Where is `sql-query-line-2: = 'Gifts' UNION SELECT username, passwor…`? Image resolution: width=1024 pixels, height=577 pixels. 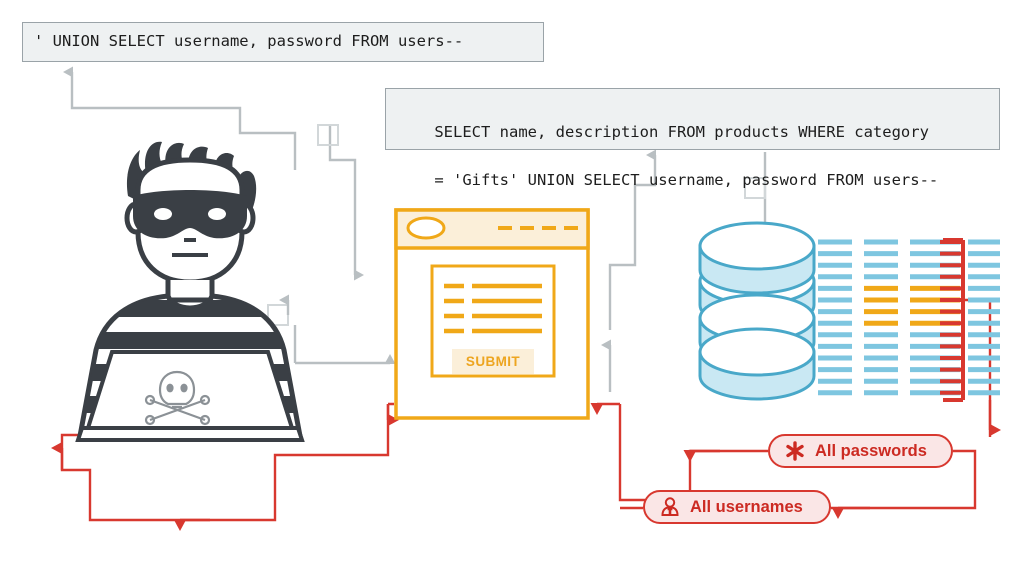
sql-query-line-2: = 'Gifts' UNION SELECT username, passwor… is located at coordinates (686, 180).